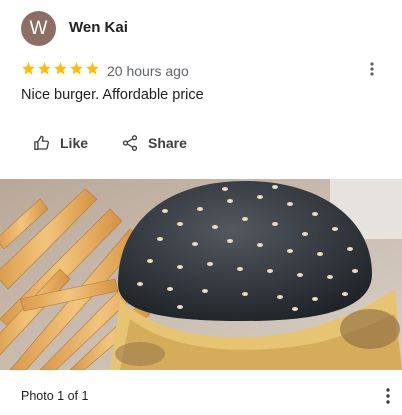 The image size is (402, 415). I want to click on share-icon, so click(130, 143).